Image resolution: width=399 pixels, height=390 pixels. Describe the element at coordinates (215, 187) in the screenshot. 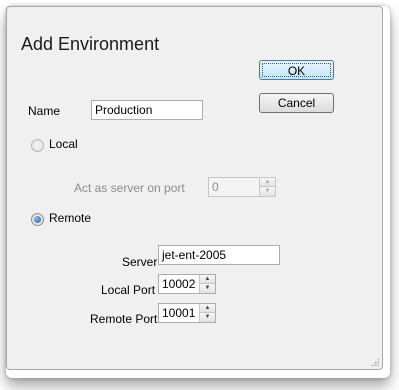

I see `act-as-server-port-value: 0` at that location.